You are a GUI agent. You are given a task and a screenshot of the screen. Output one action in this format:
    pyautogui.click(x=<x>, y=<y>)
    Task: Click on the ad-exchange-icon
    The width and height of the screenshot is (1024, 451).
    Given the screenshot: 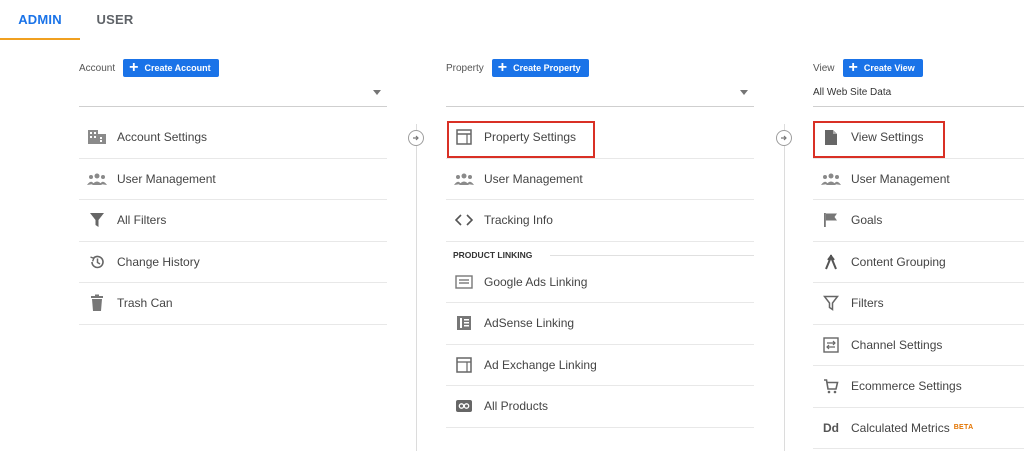 What is the action you would take?
    pyautogui.click(x=464, y=365)
    